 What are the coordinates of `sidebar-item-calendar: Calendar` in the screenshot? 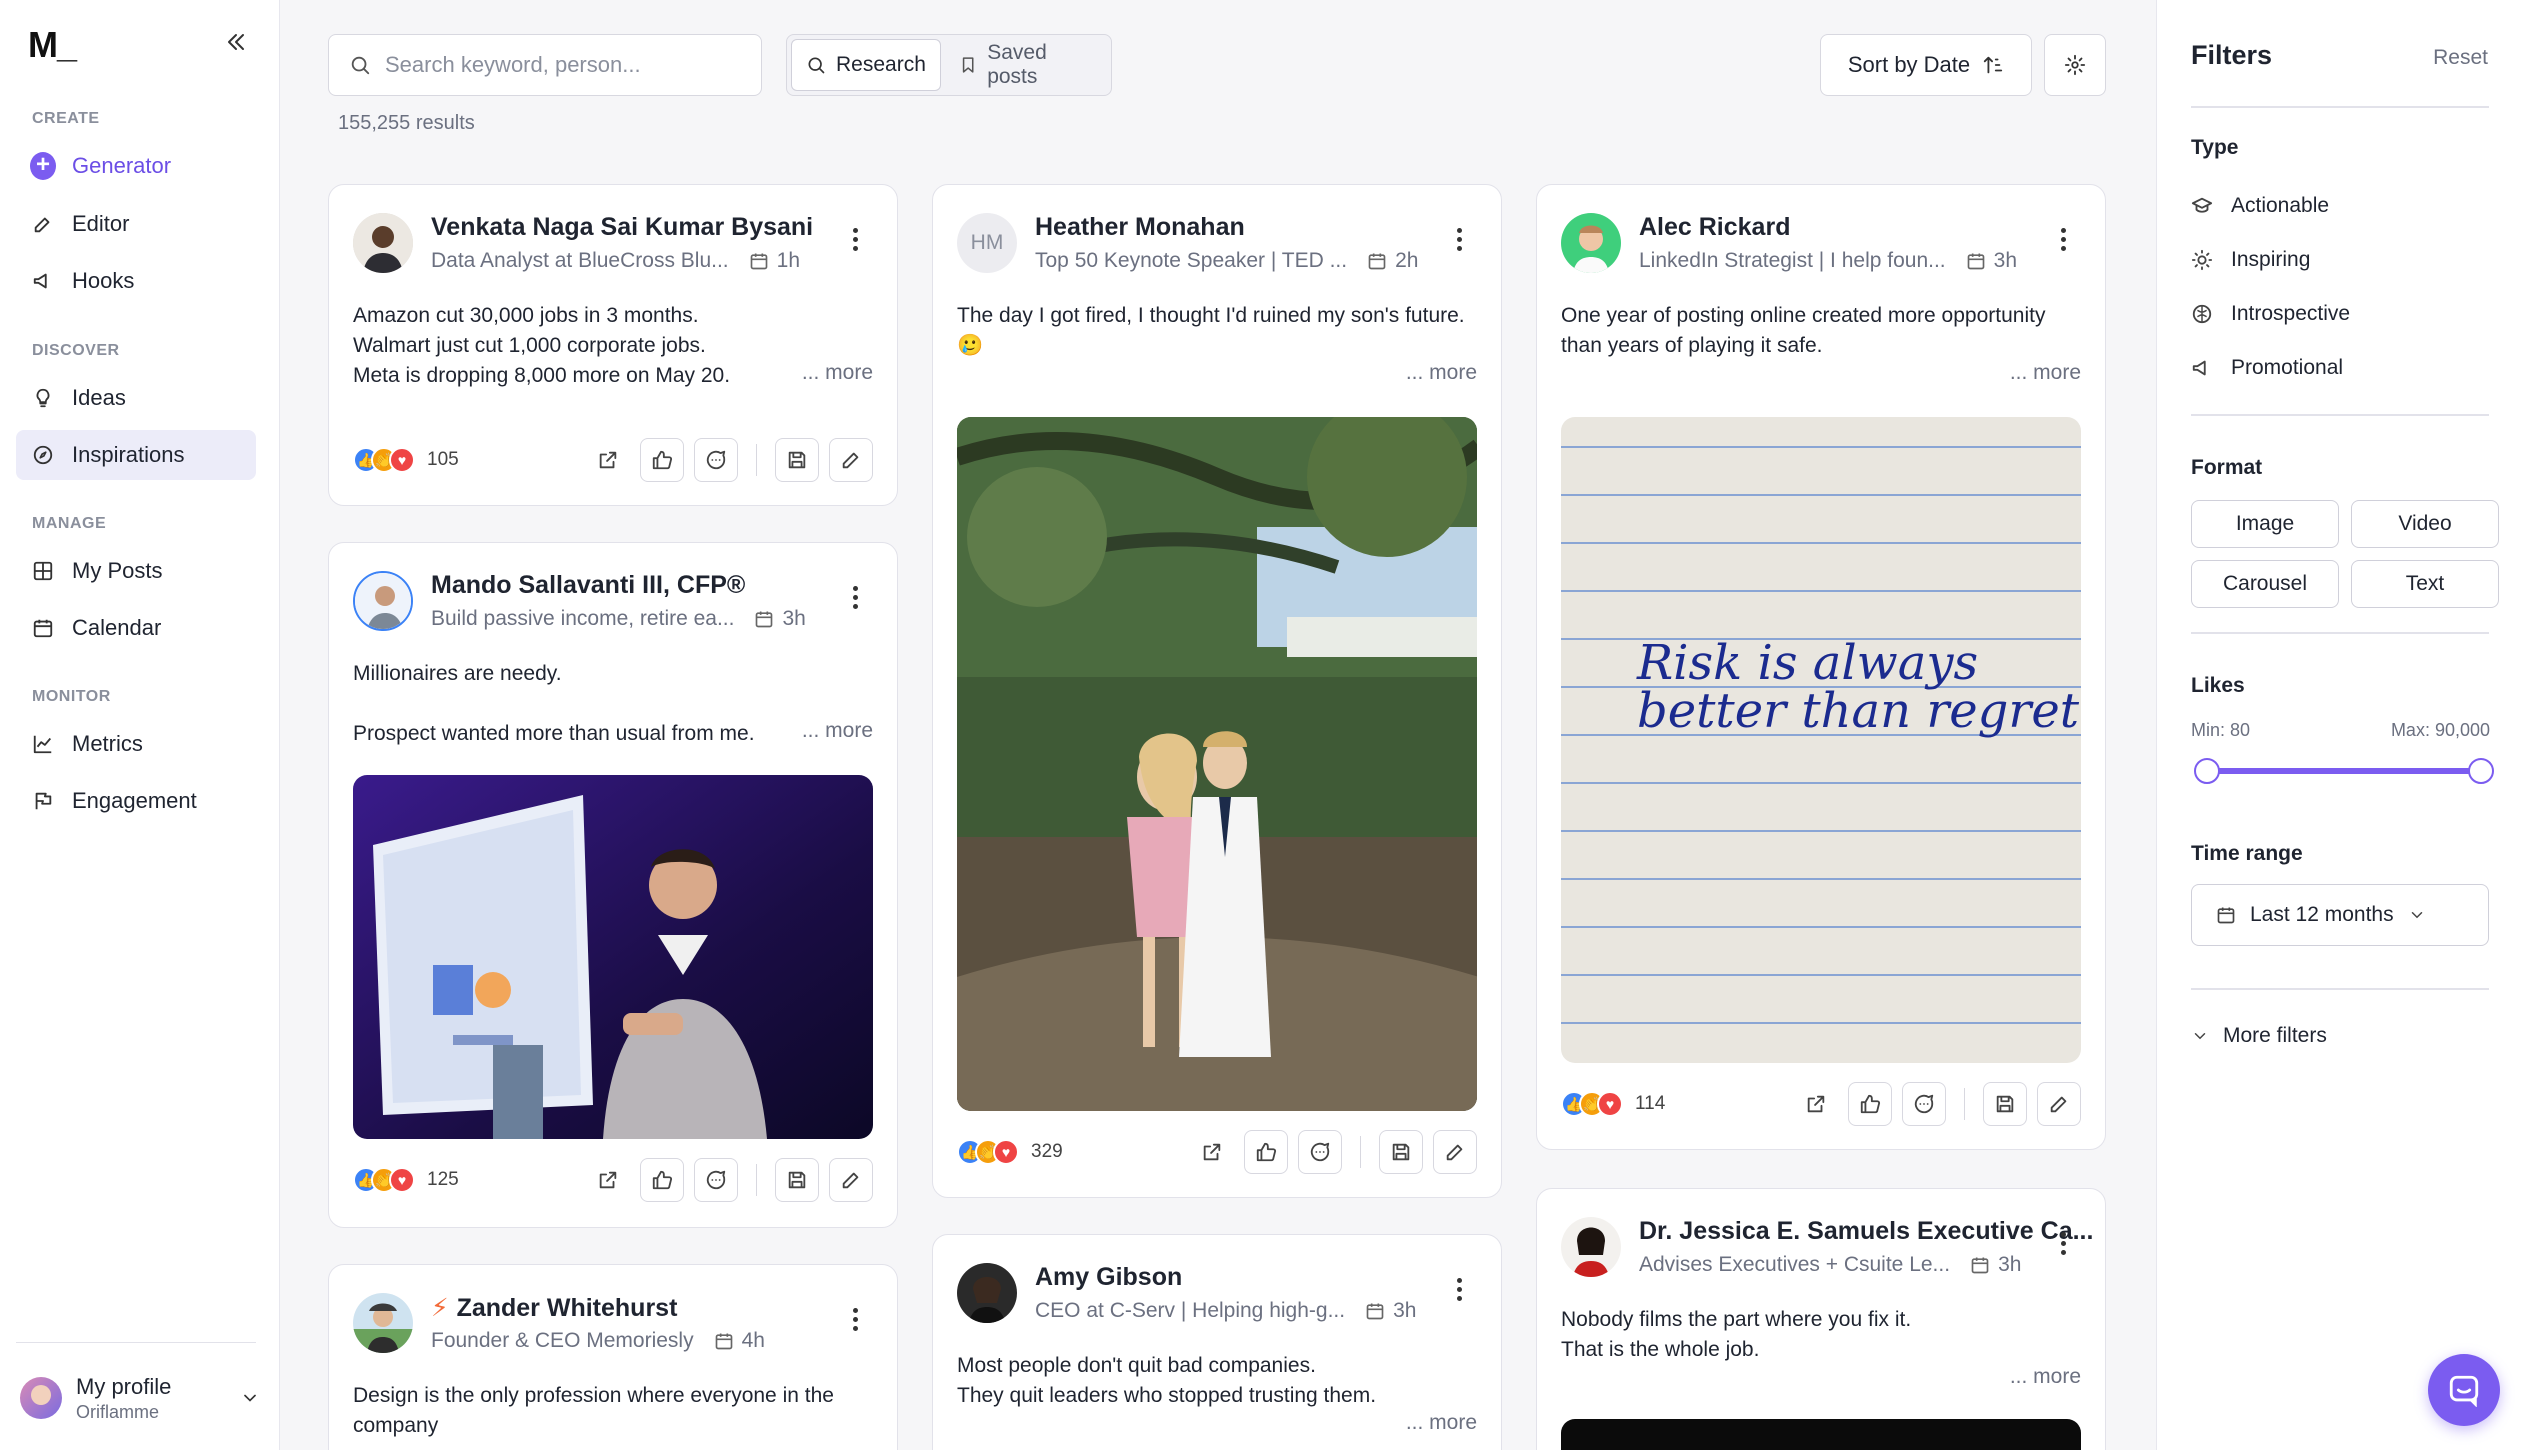 It's located at (136, 628).